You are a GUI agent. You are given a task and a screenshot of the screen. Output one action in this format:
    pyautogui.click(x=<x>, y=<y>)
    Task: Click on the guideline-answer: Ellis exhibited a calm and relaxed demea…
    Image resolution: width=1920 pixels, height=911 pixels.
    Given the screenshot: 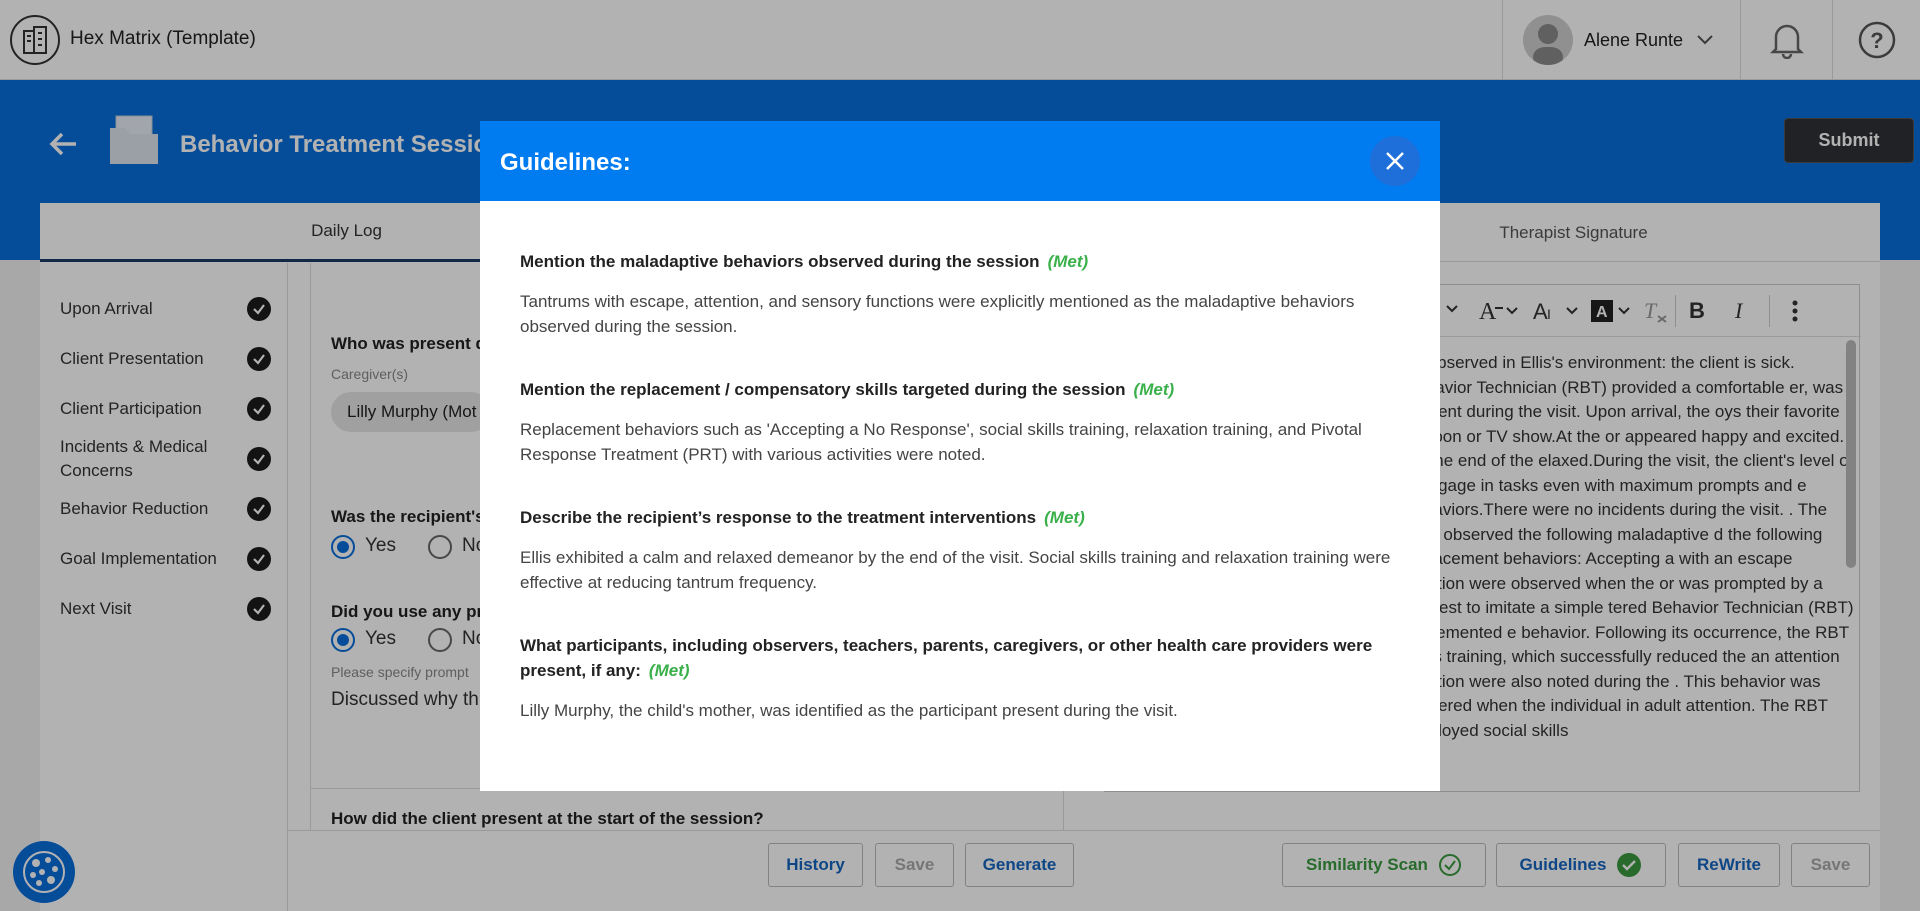 What is the action you would take?
    pyautogui.click(x=955, y=570)
    